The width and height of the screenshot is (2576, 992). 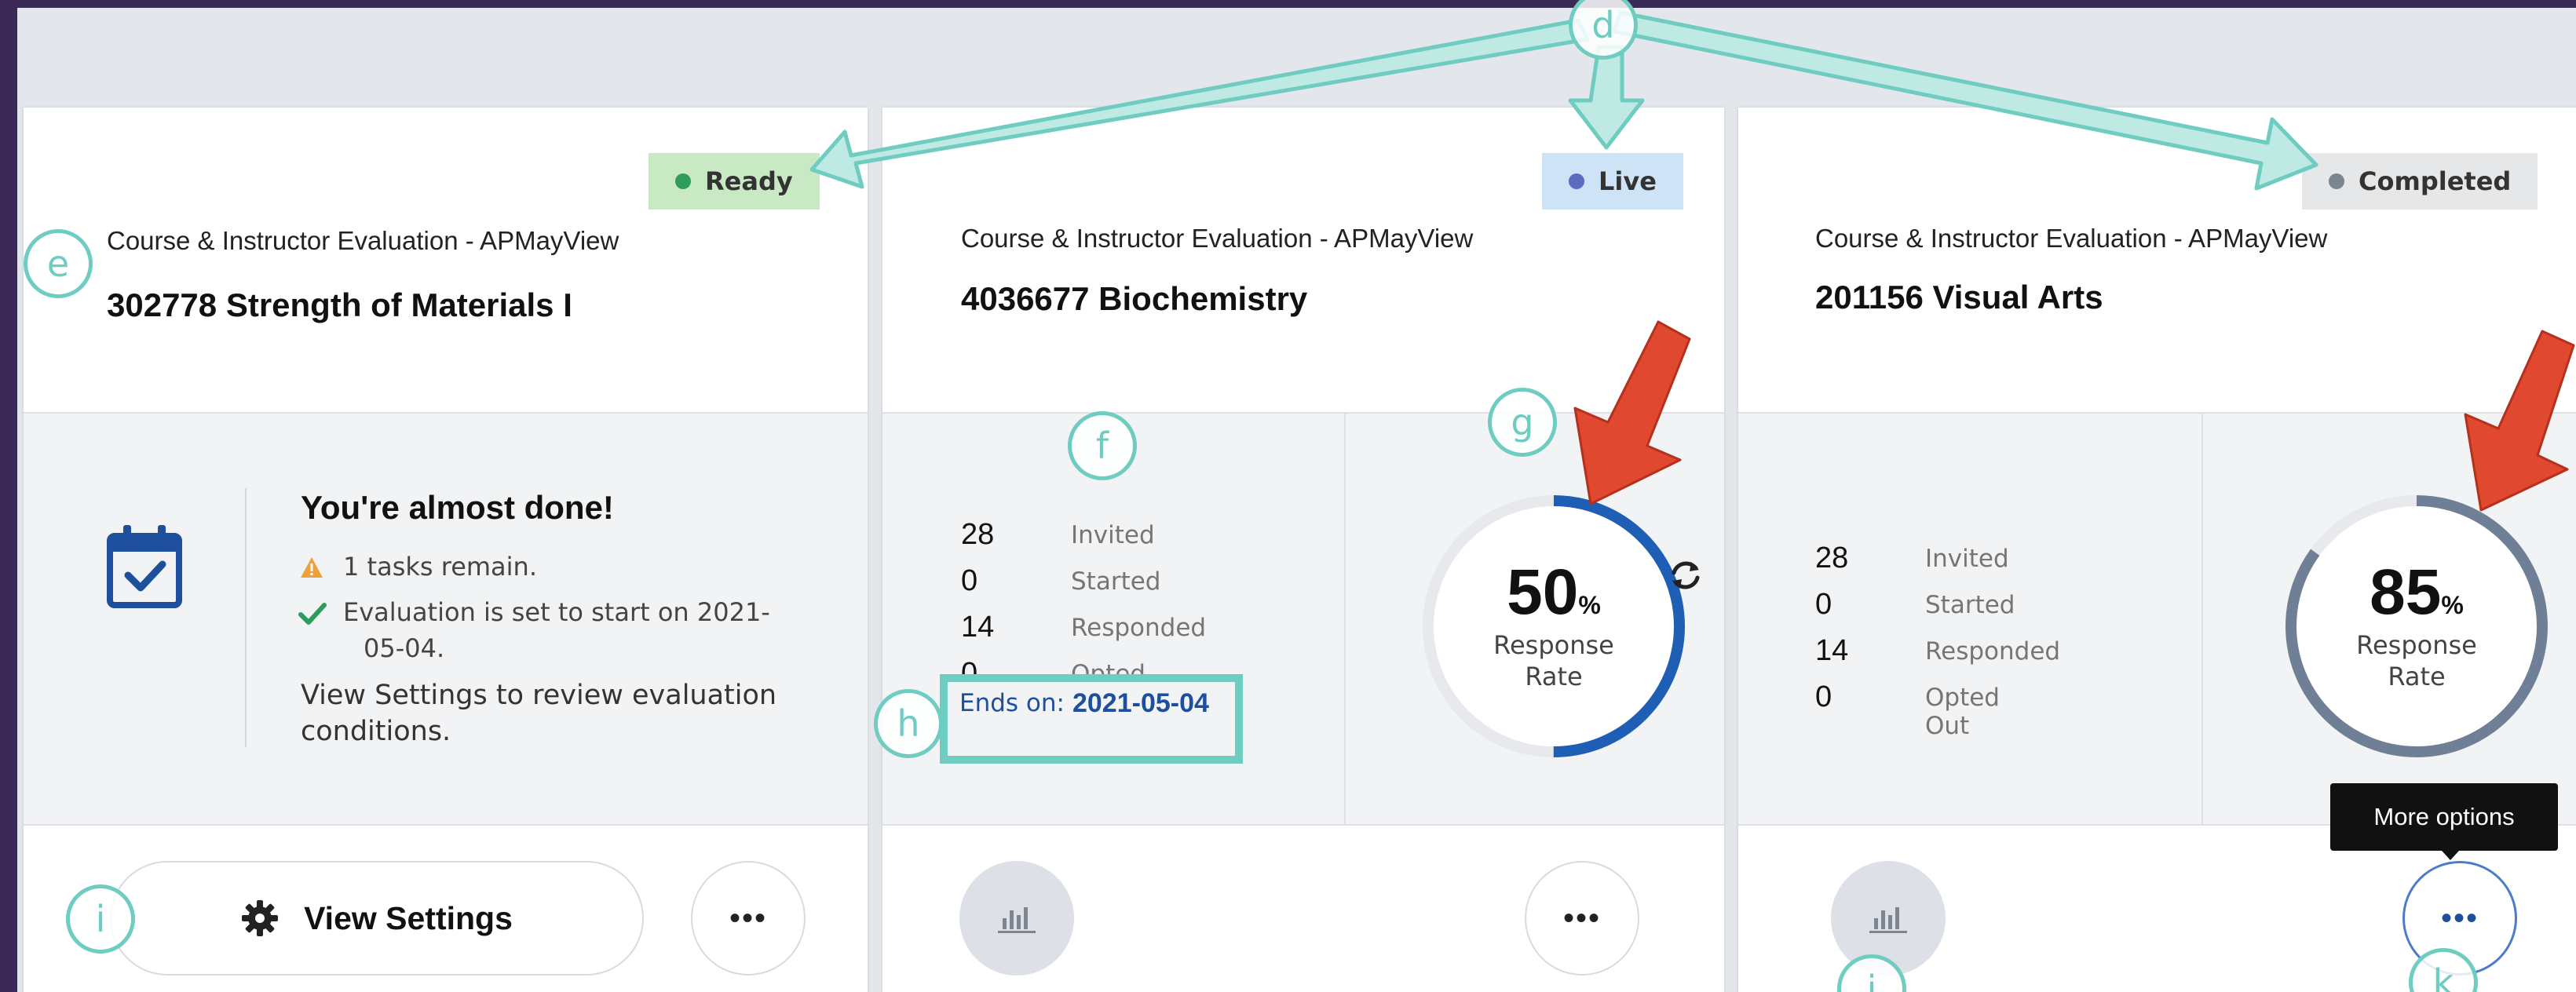 I want to click on response-rate-gauge: 85% Response Rate, so click(x=2416, y=626).